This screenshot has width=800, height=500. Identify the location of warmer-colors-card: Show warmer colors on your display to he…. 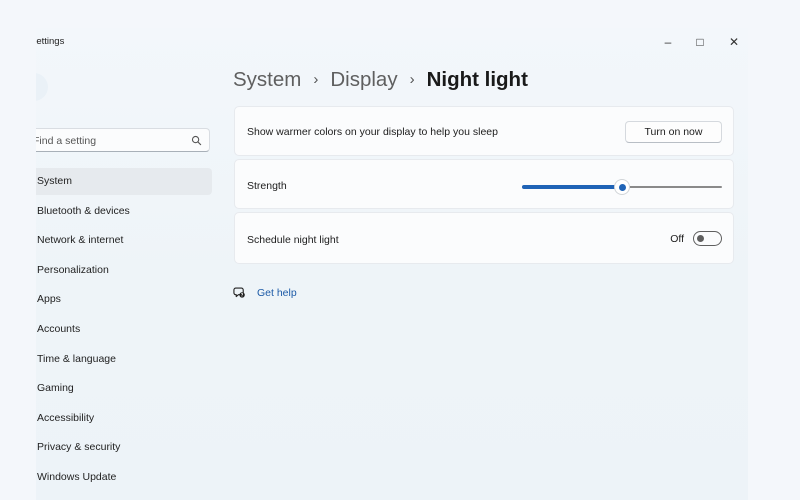
(484, 131).